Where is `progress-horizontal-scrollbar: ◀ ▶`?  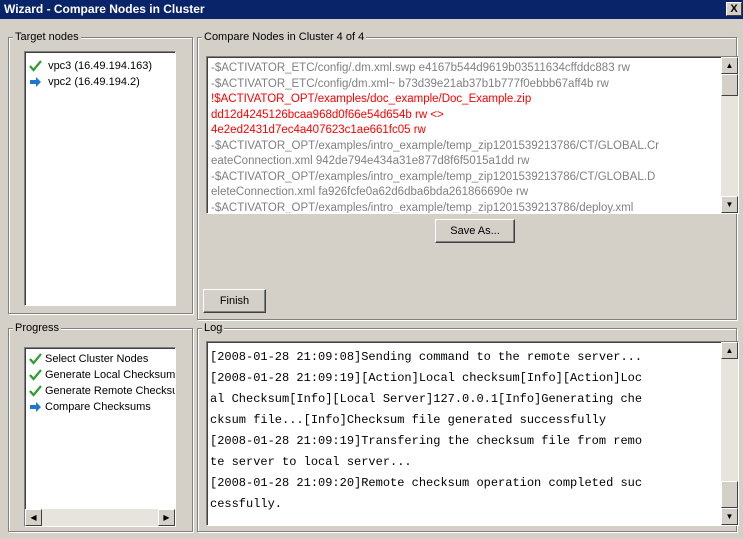 progress-horizontal-scrollbar: ◀ ▶ is located at coordinates (100, 517).